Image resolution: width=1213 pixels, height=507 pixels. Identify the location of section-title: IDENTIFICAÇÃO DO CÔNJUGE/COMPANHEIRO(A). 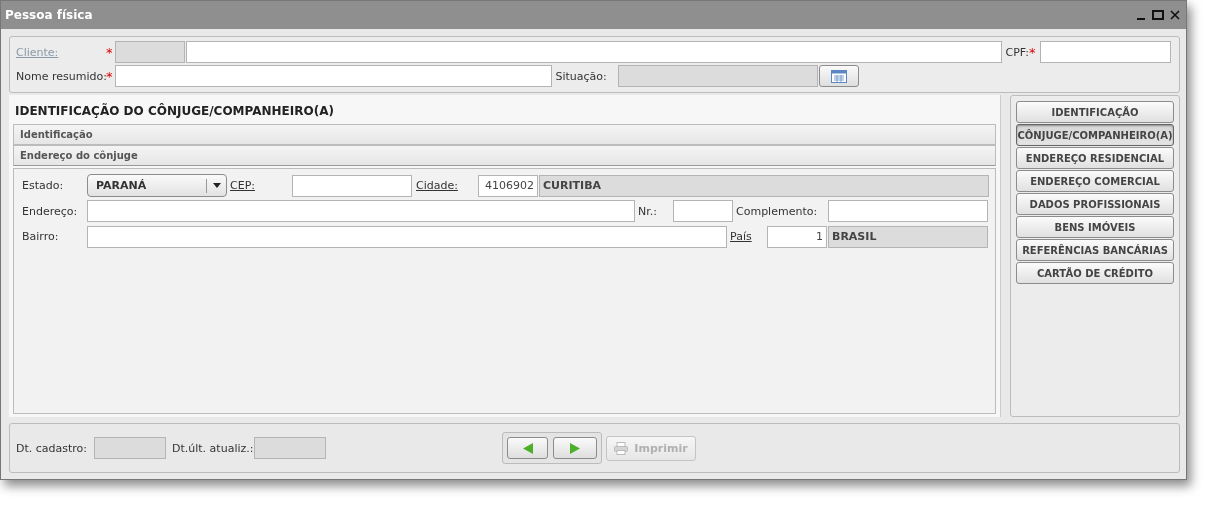
(174, 111).